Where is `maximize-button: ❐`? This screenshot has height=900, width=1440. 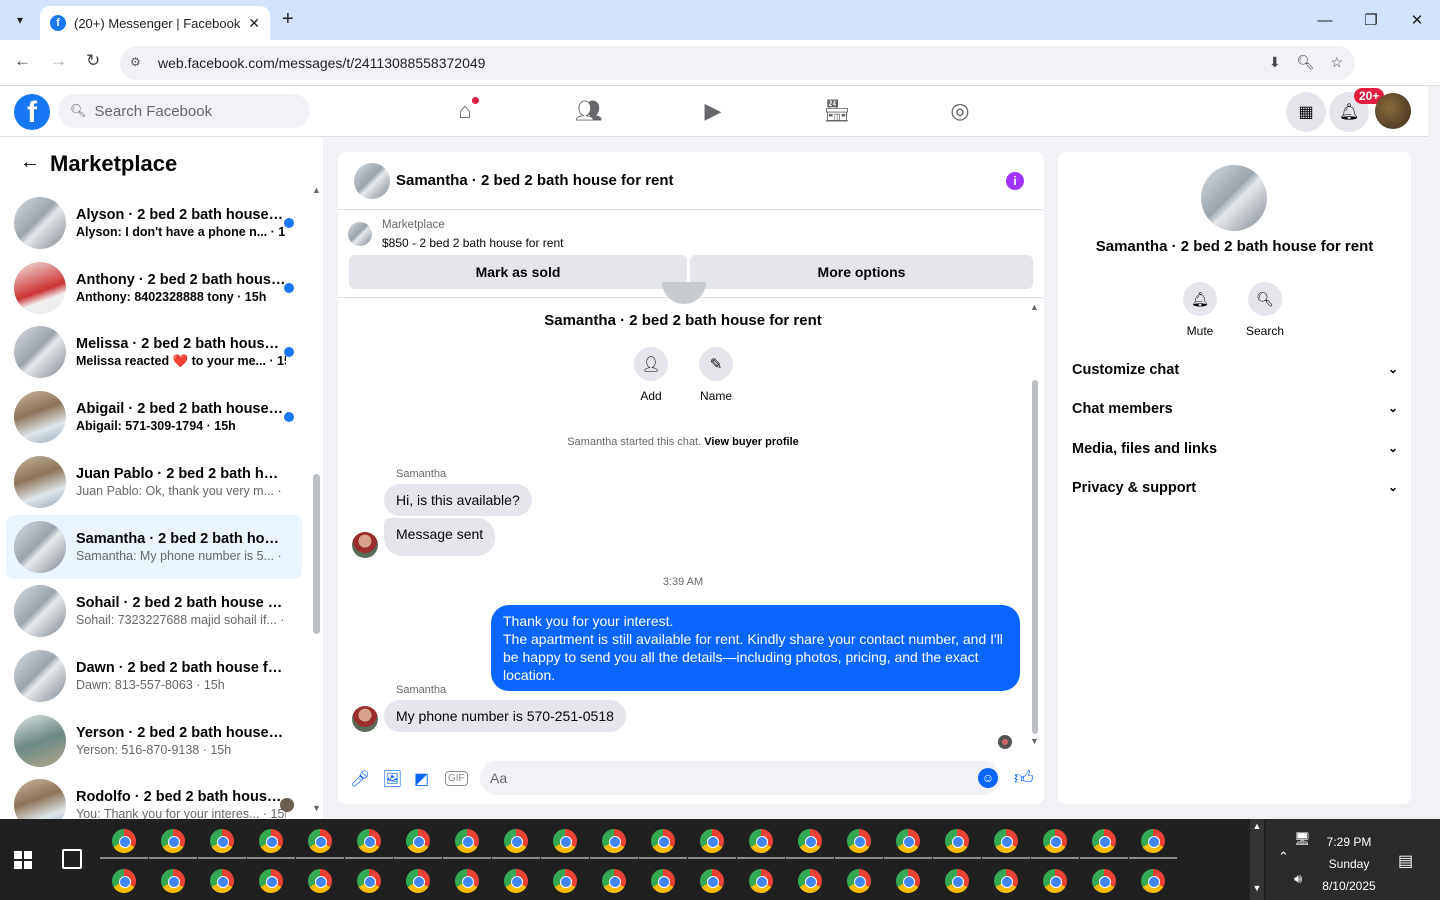 maximize-button: ❐ is located at coordinates (1371, 20).